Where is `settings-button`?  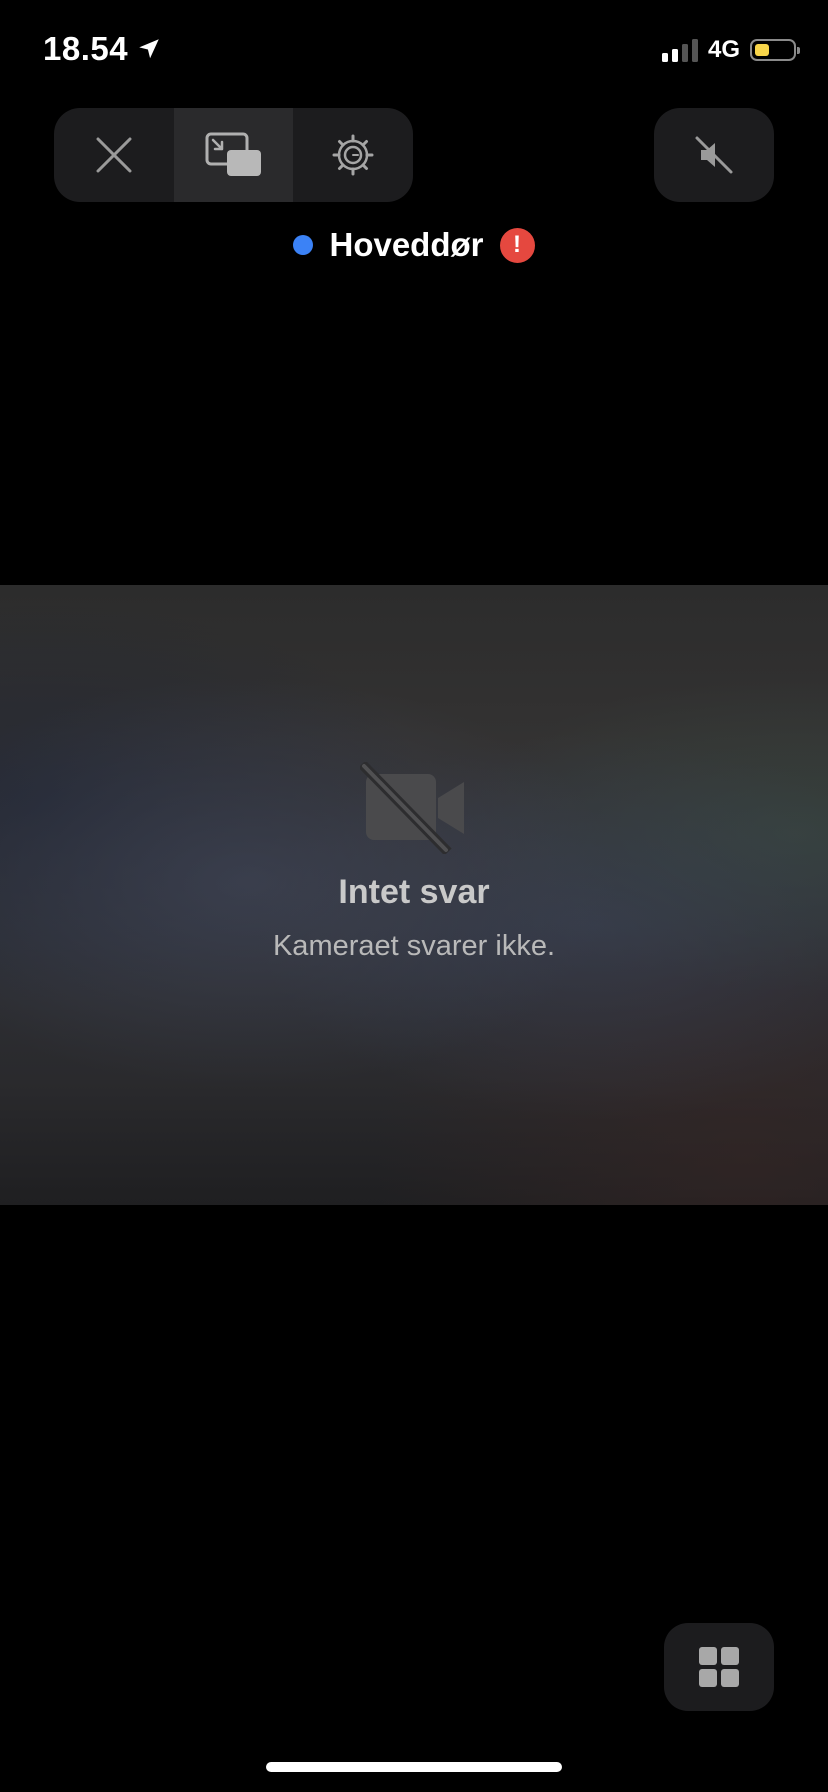 settings-button is located at coordinates (353, 155).